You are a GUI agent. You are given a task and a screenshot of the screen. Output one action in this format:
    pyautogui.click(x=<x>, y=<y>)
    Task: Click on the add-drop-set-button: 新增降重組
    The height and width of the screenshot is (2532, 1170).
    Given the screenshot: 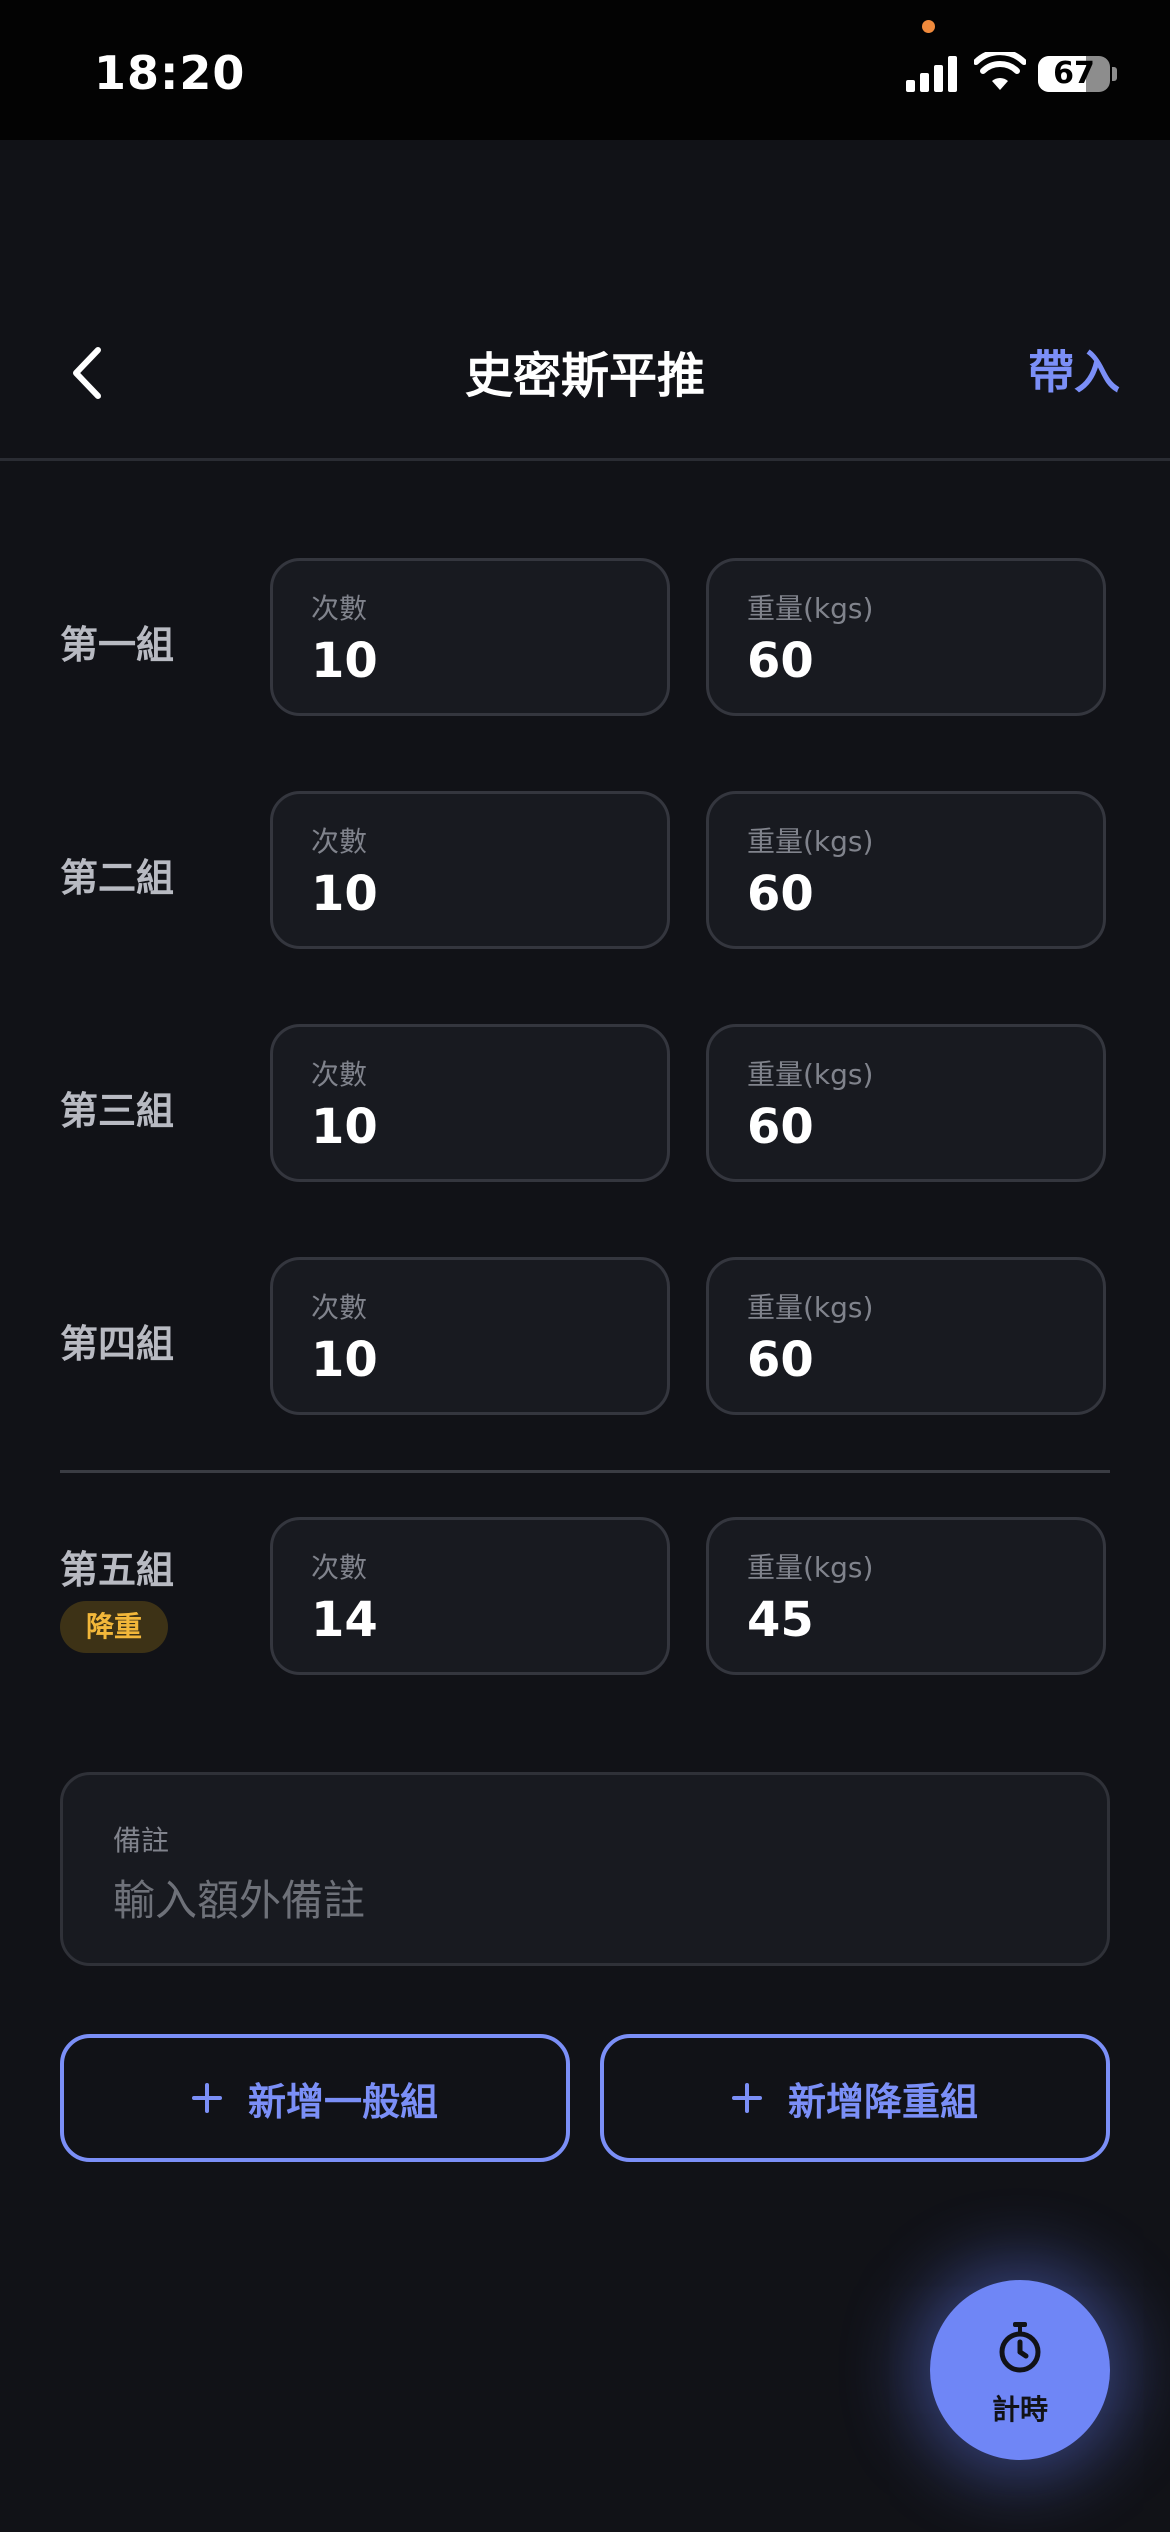 What is the action you would take?
    pyautogui.click(x=855, y=2098)
    